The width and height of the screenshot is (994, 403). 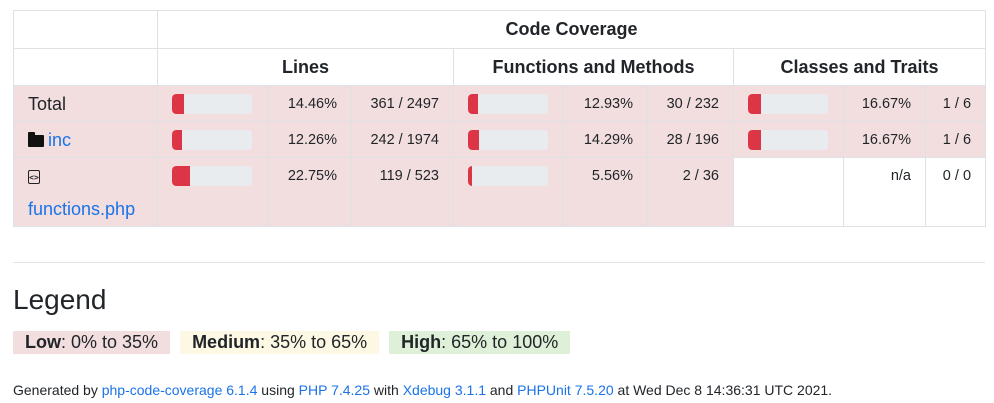 What do you see at coordinates (499, 262) in the screenshot?
I see `divider` at bounding box center [499, 262].